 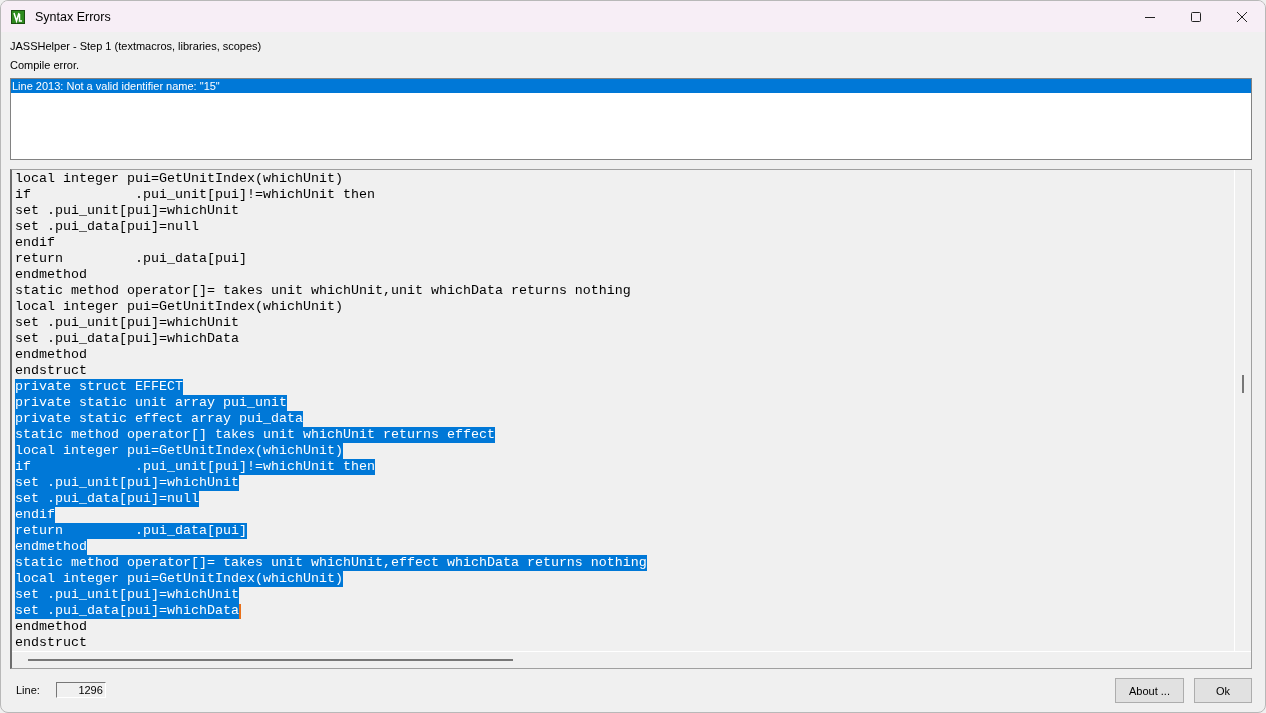 I want to click on ok-button: Ok, so click(x=1223, y=690).